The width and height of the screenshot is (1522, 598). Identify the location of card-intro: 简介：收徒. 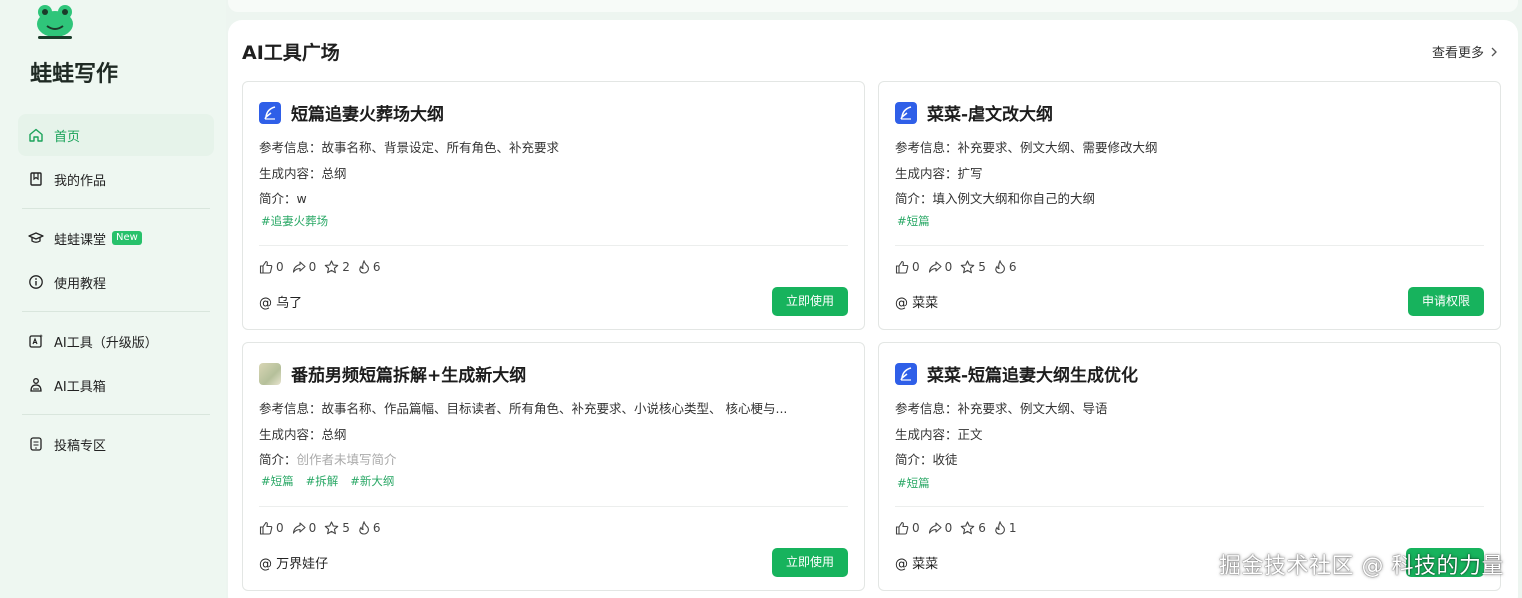
(1191, 458).